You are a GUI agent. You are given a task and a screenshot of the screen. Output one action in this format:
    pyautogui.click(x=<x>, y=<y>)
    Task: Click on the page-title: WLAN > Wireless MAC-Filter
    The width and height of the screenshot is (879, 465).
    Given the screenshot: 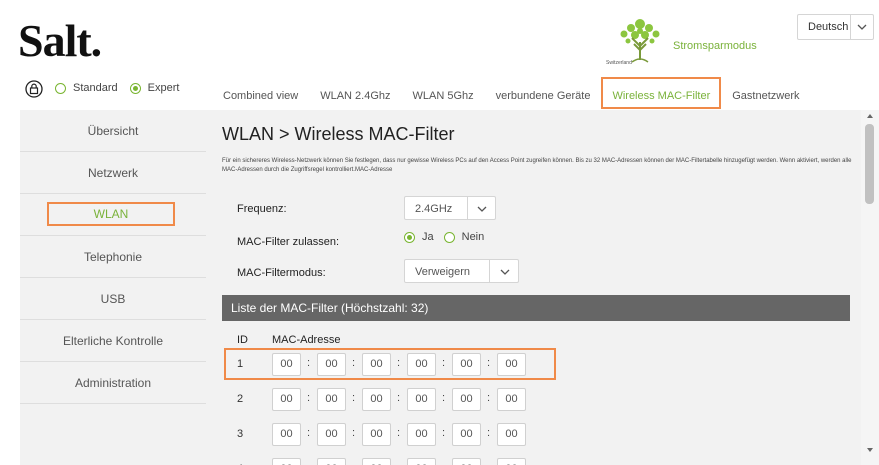 What is the action you would take?
    pyautogui.click(x=338, y=134)
    